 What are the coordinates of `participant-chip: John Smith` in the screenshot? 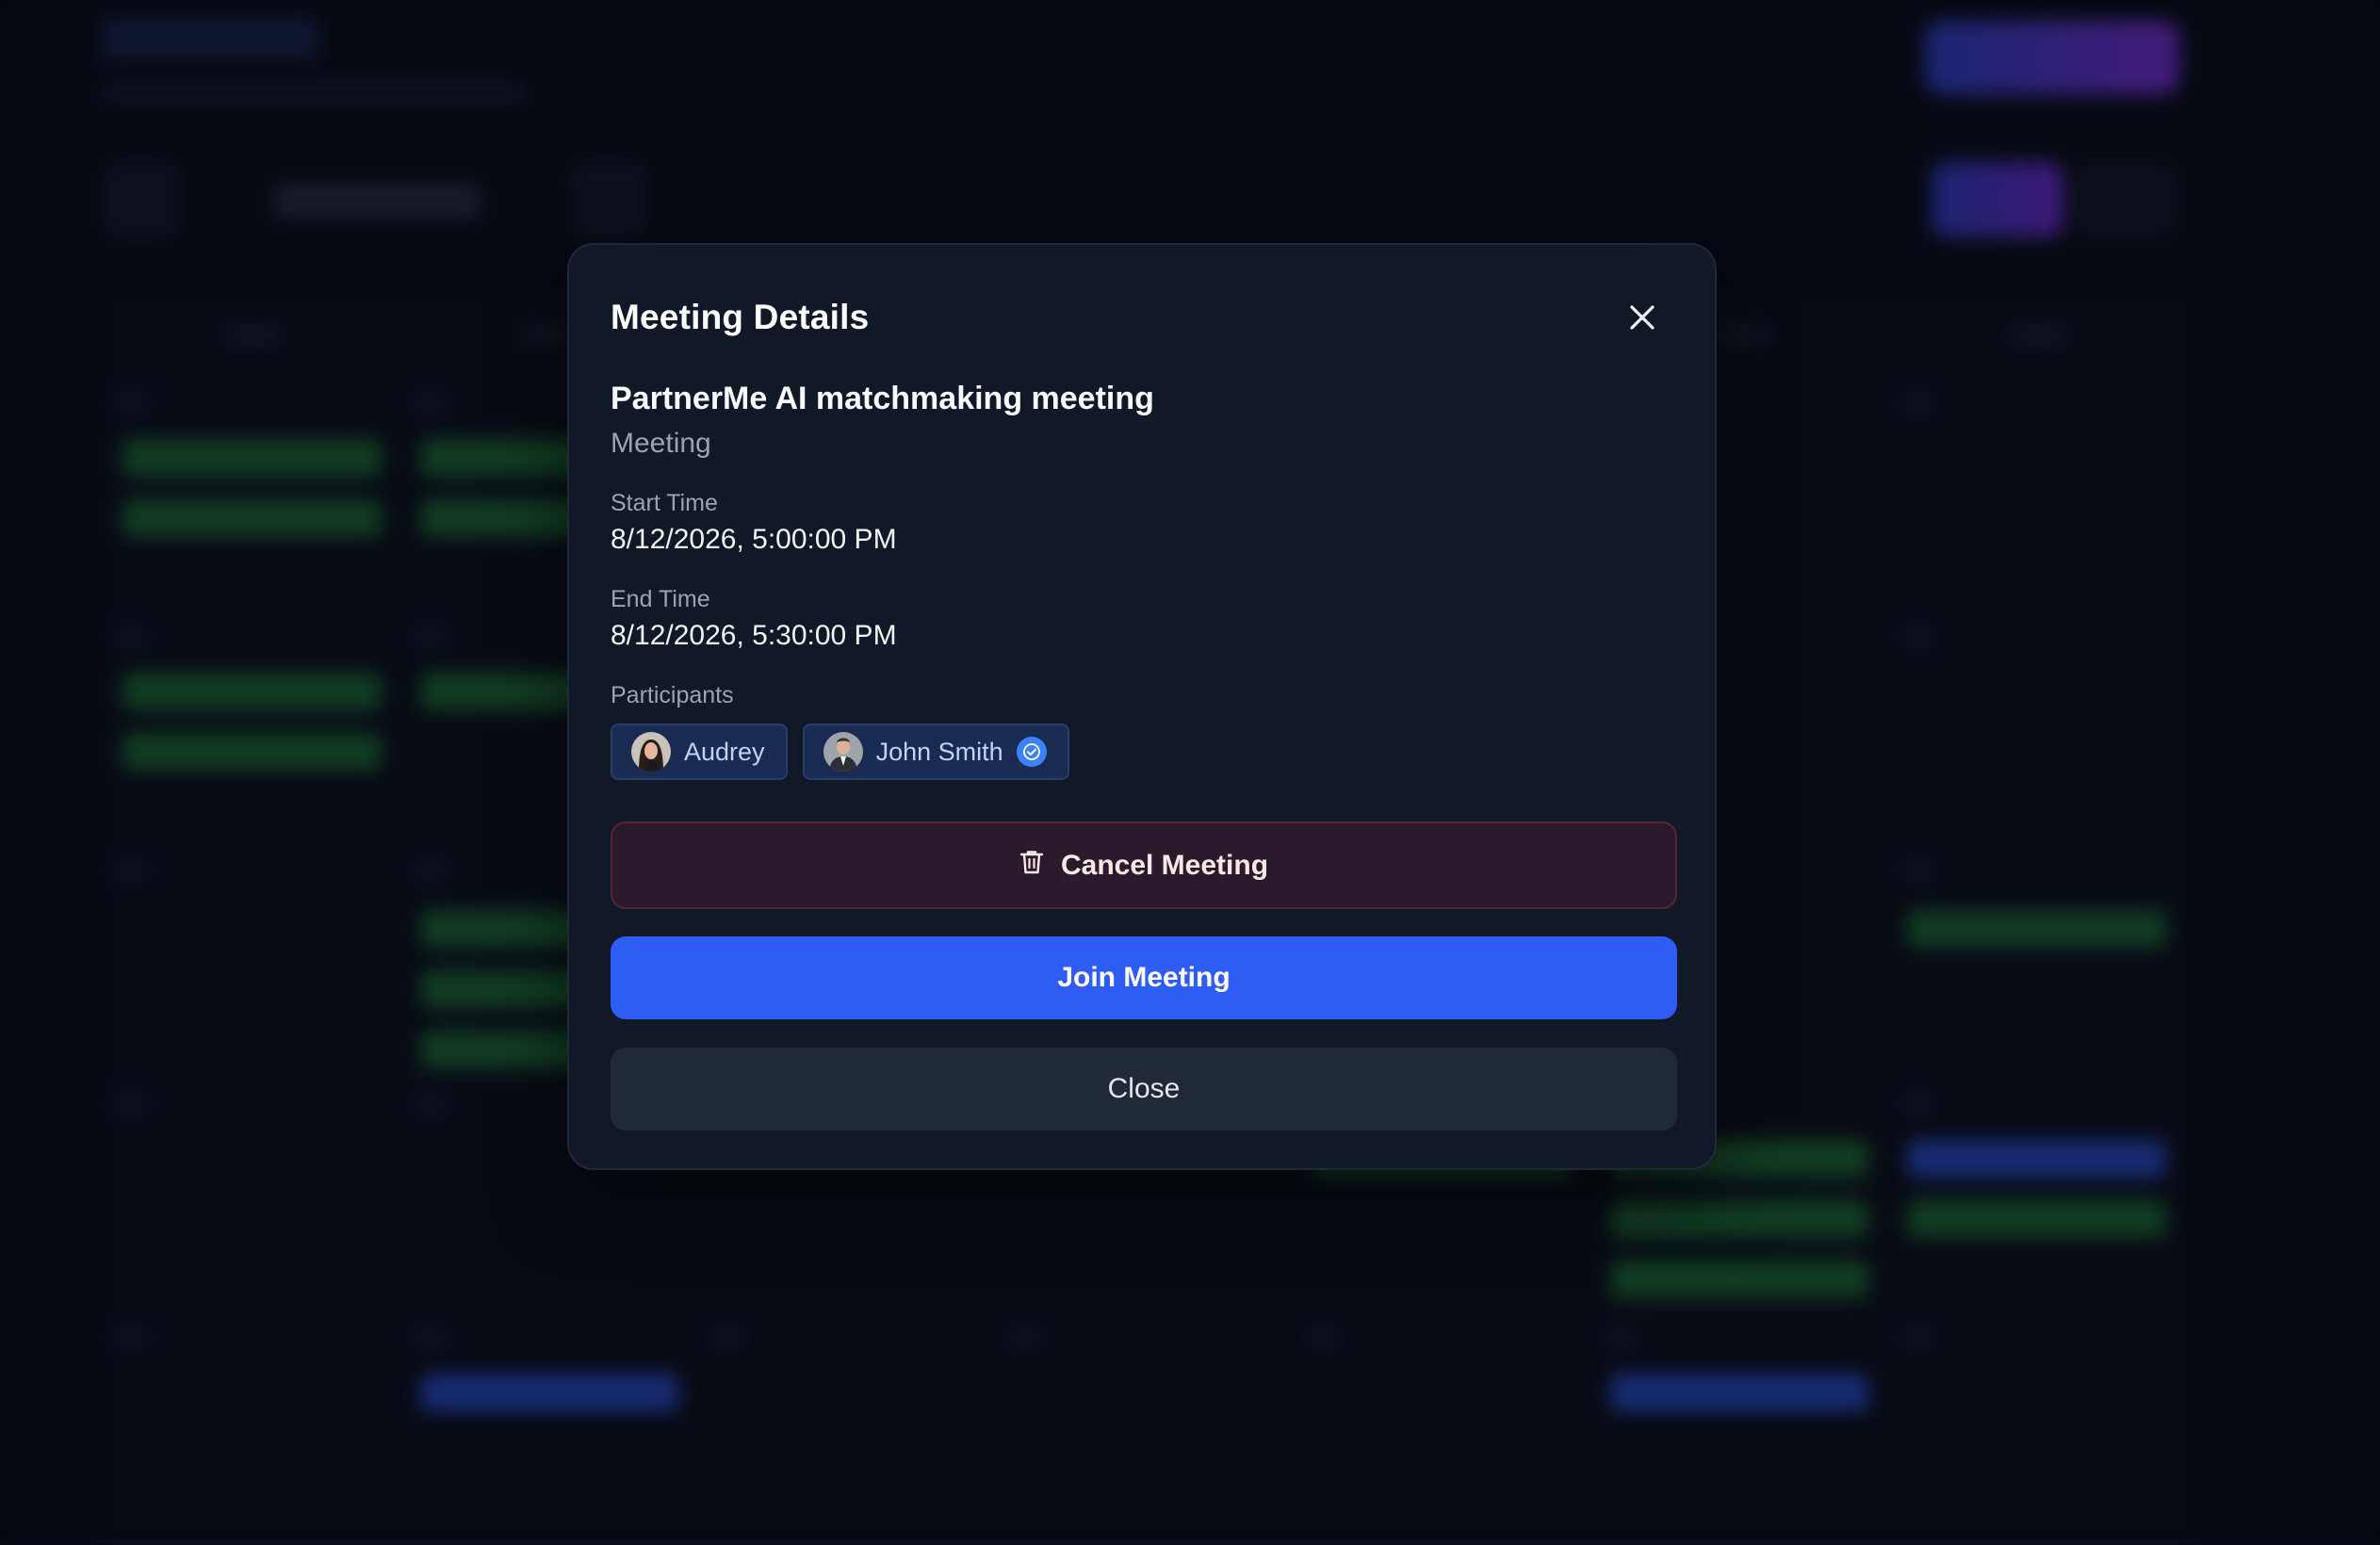 It's located at (935, 752).